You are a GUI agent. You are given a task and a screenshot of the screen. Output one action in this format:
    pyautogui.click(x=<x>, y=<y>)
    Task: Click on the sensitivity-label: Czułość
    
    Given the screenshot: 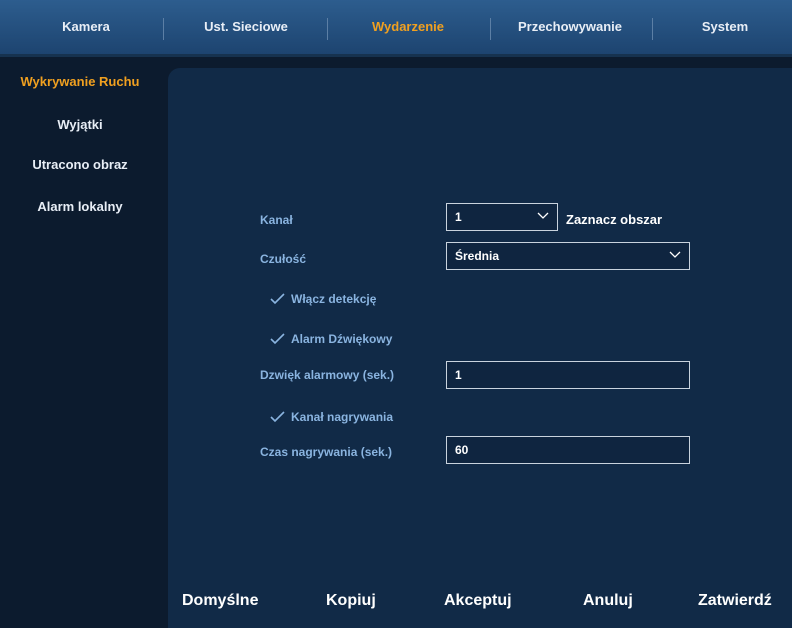 What is the action you would take?
    pyautogui.click(x=283, y=259)
    